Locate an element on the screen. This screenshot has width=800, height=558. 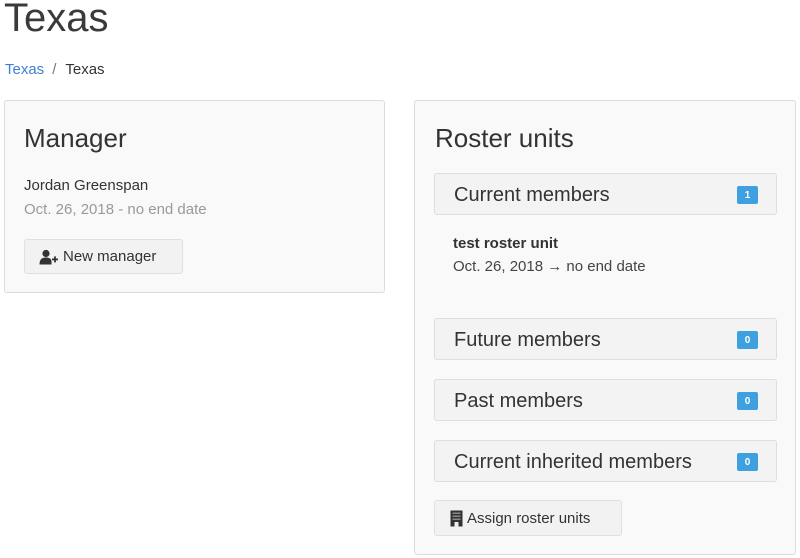
section-label: Current members is located at coordinates (532, 195).